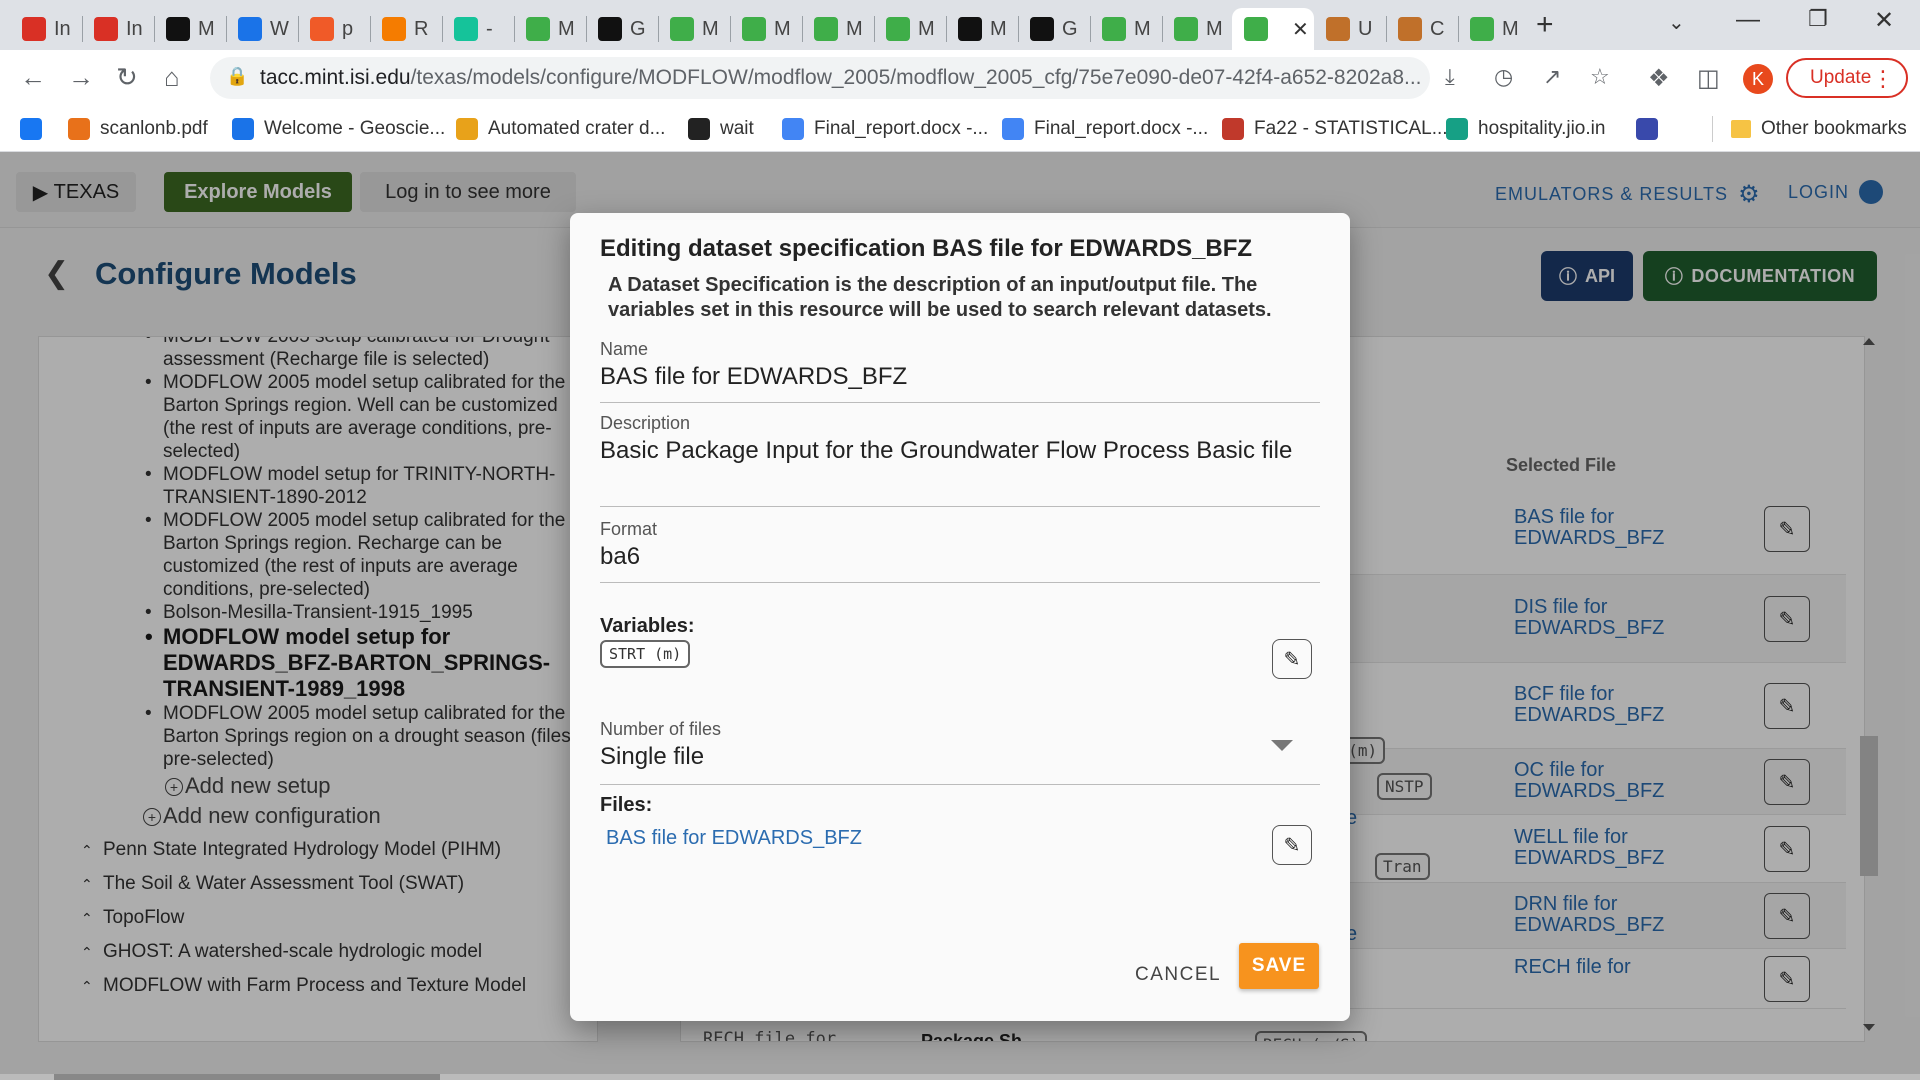  What do you see at coordinates (138, 129) in the screenshot?
I see `bookmark-item: scanlonb.pdf` at bounding box center [138, 129].